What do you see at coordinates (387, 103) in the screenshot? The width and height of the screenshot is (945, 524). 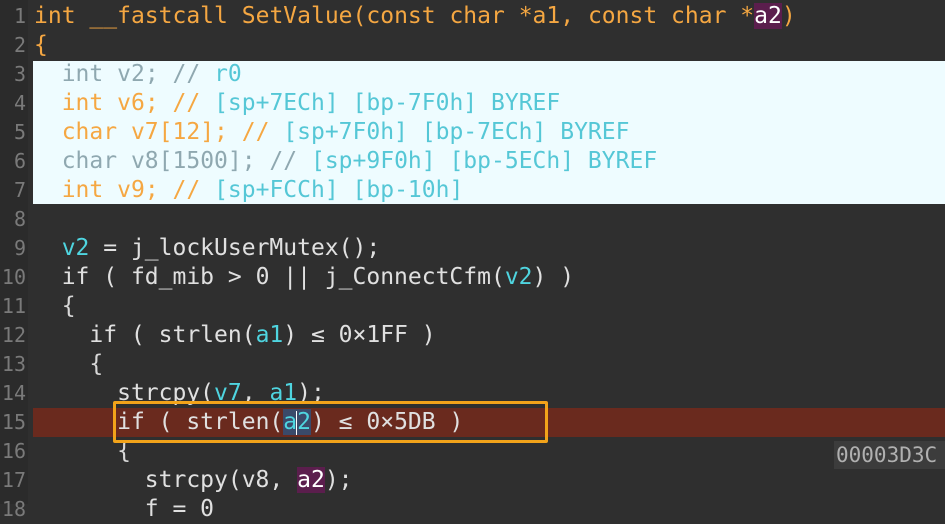 I see `local-comment: [sp+7ECh] [bp-7F0h] BYREF` at bounding box center [387, 103].